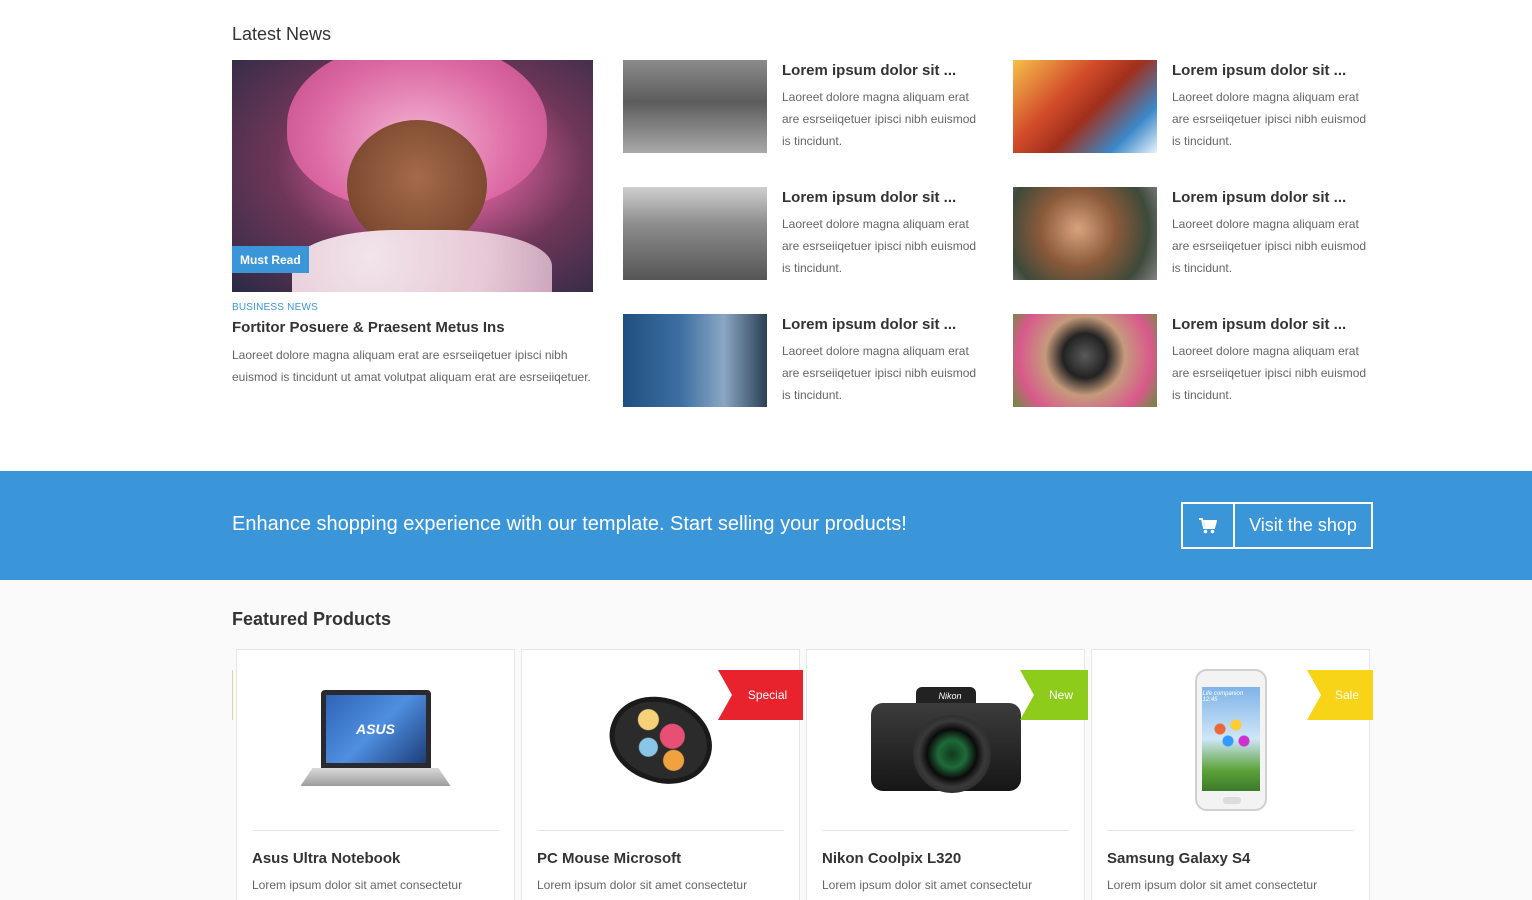  I want to click on latest-news-title: Latest News, so click(282, 34).